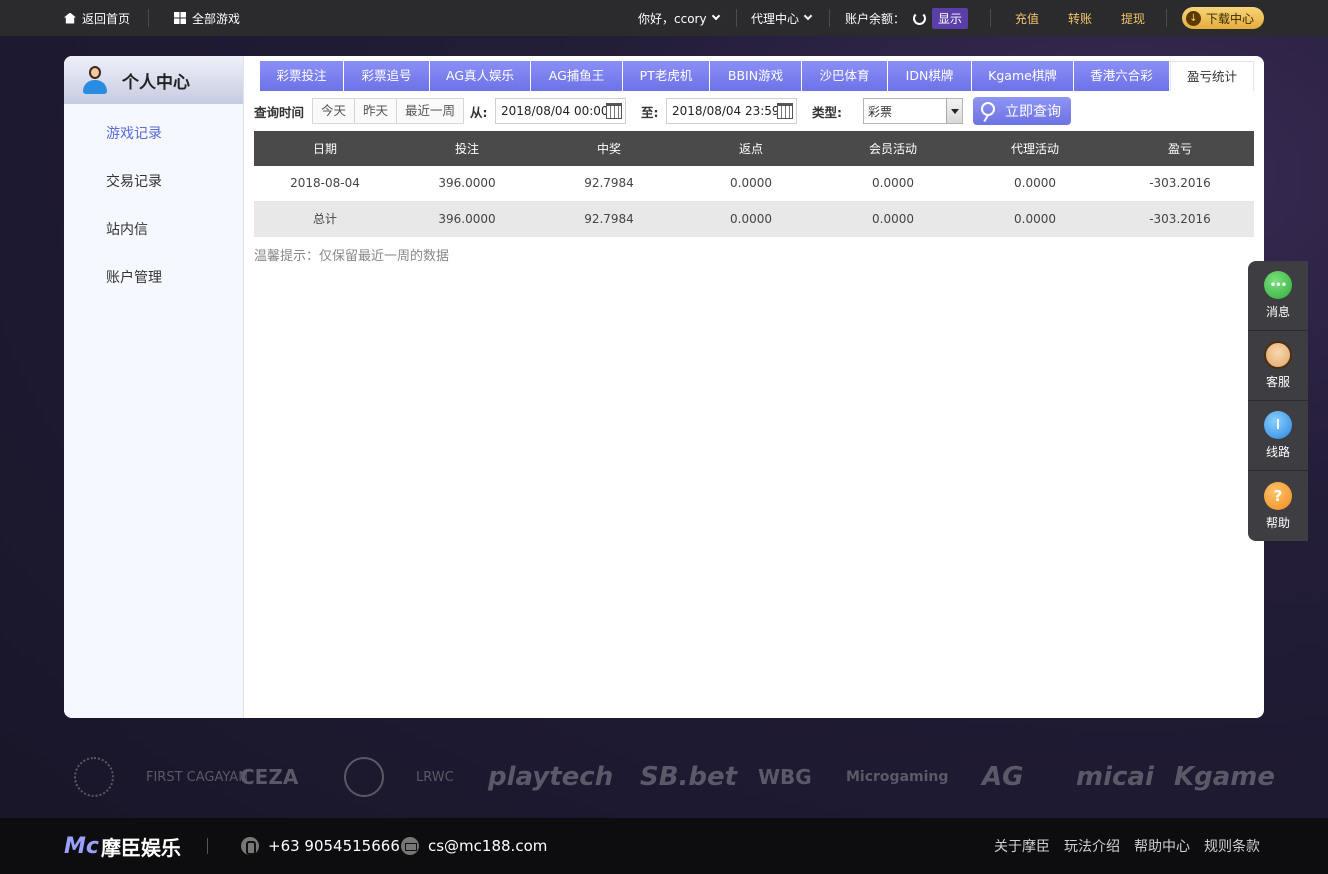  I want to click on footer-link-help: 帮助中心, so click(1162, 846).